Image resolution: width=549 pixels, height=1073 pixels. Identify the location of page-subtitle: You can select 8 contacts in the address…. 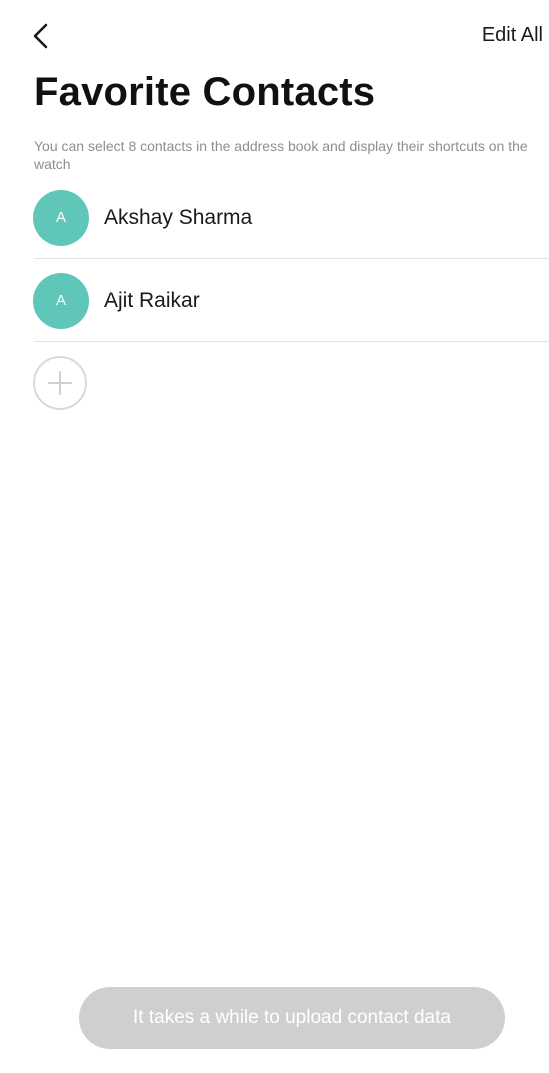
(281, 155).